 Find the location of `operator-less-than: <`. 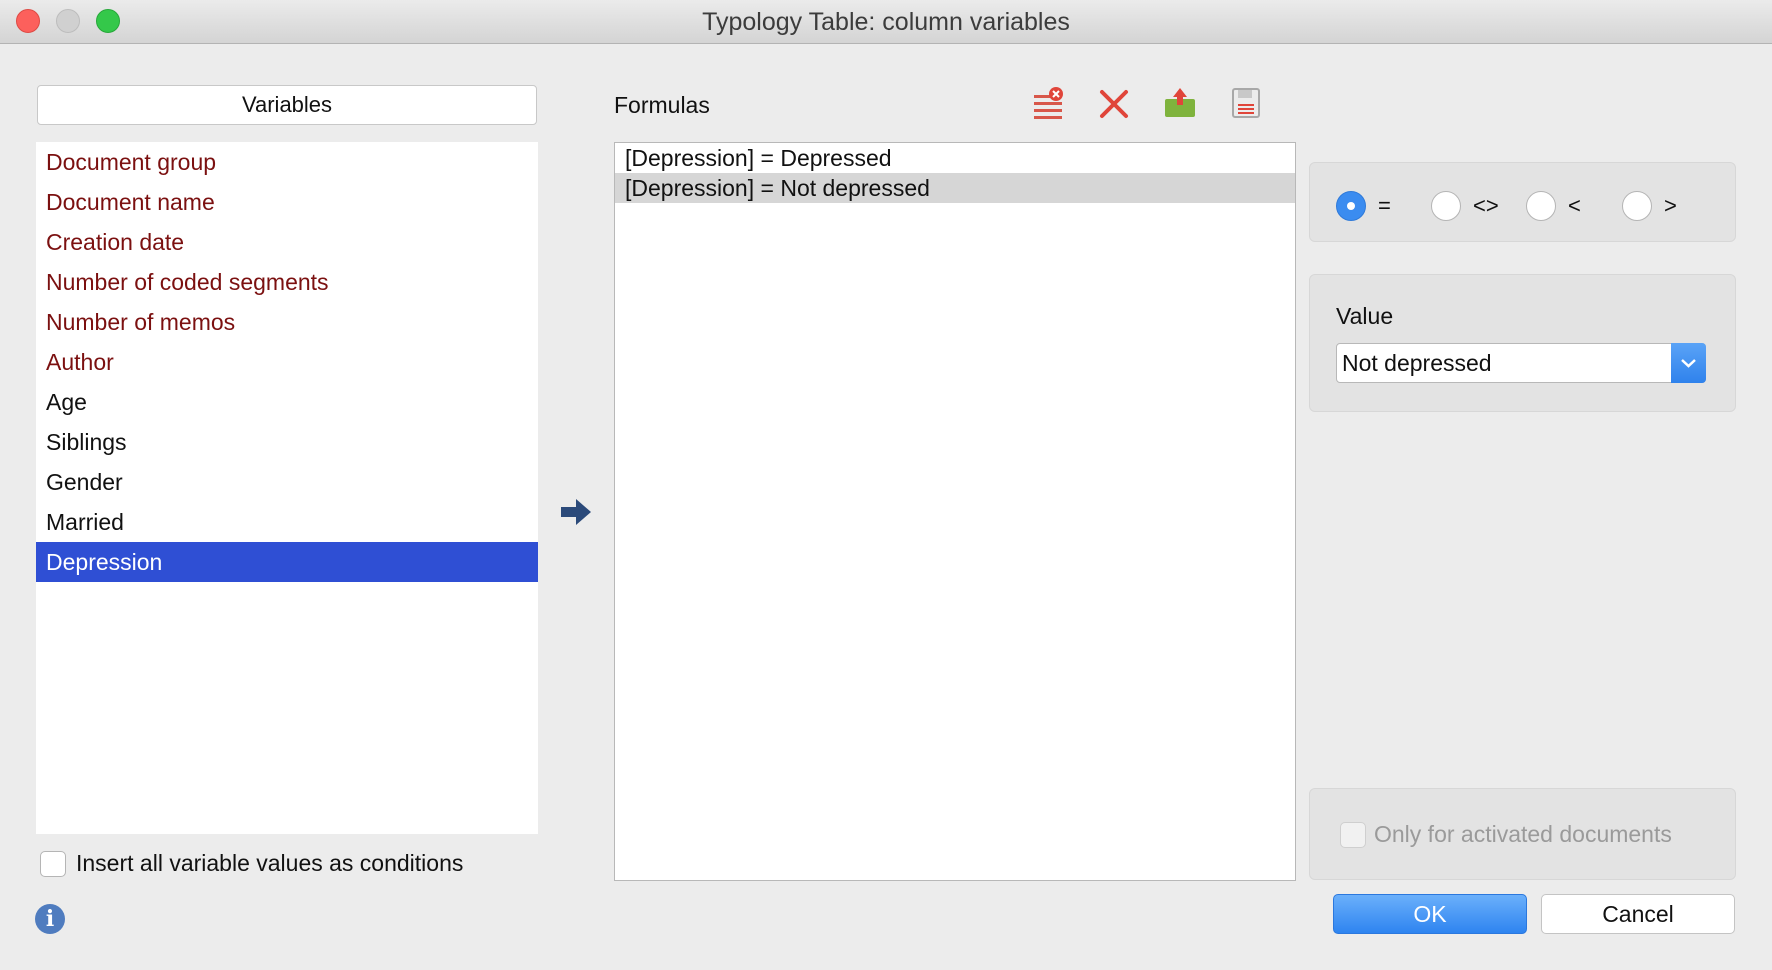

operator-less-than: < is located at coordinates (1553, 206).